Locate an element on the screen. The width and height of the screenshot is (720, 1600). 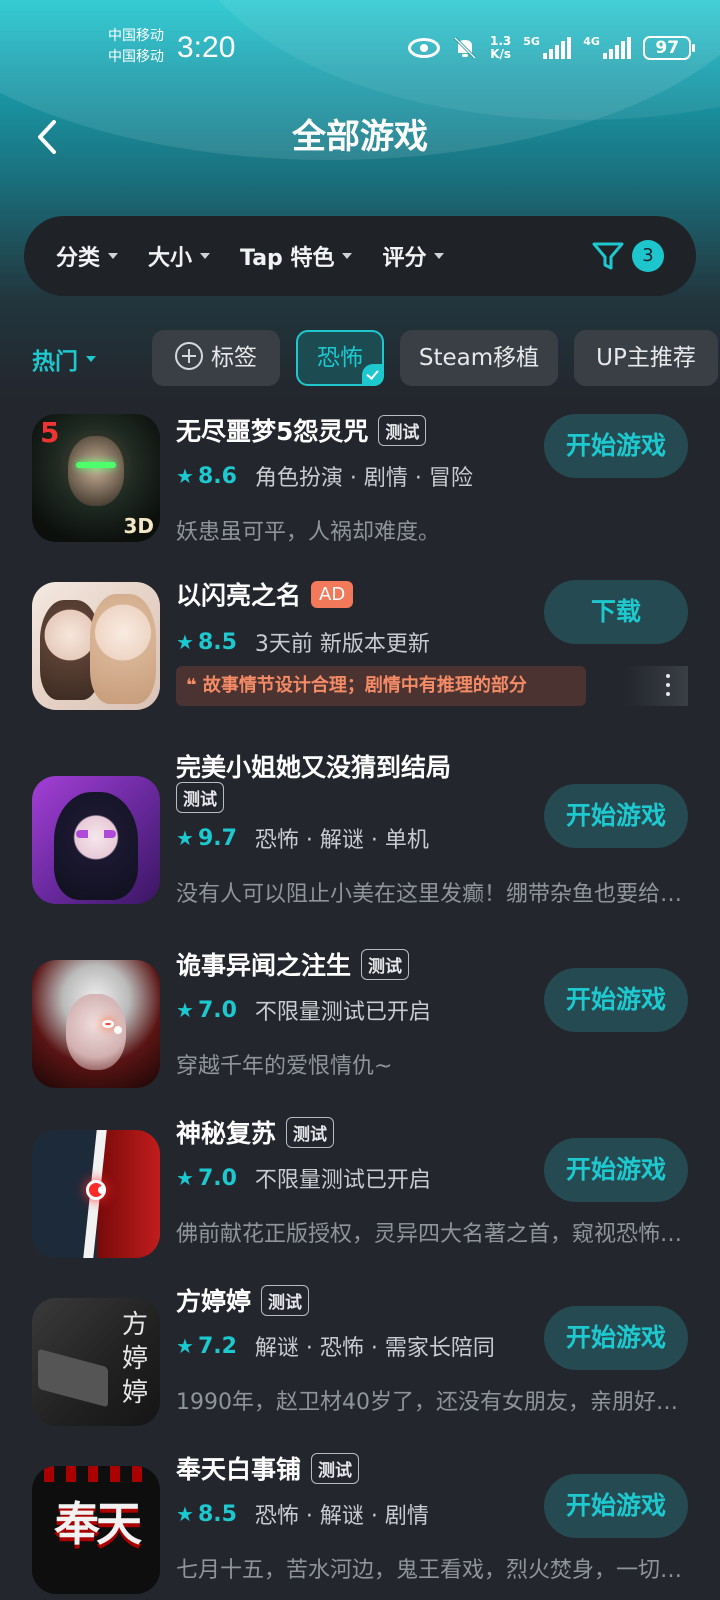
game-icon: 奉天 is located at coordinates (96, 1530).